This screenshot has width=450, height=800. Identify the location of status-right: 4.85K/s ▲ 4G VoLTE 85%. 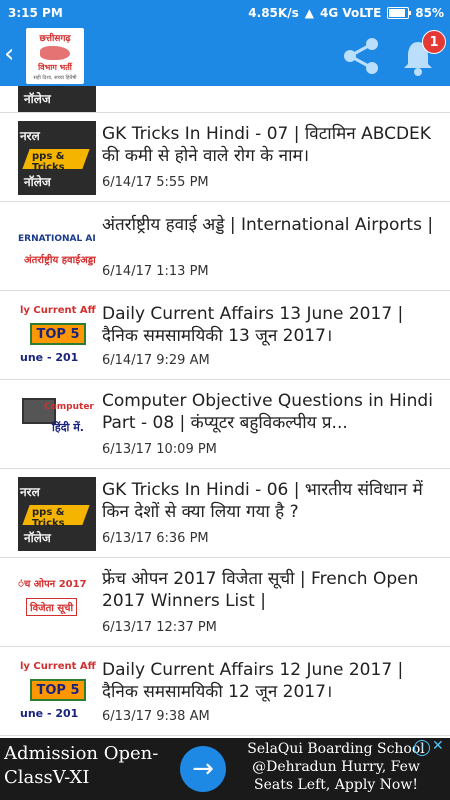
(349, 13).